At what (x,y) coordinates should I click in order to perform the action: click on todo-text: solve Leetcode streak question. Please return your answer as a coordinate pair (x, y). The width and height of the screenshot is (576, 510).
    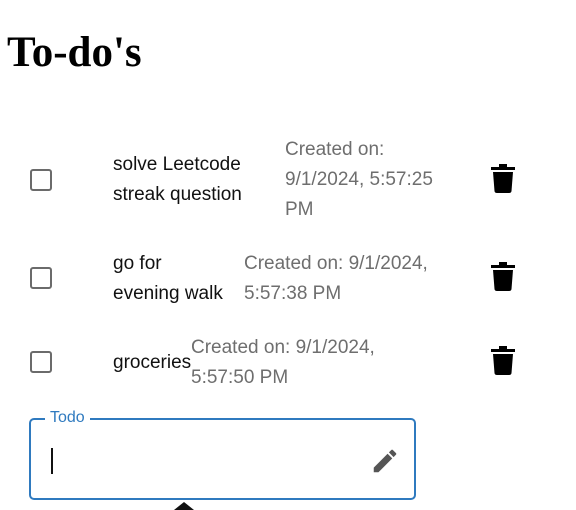
    Looking at the image, I should click on (177, 180).